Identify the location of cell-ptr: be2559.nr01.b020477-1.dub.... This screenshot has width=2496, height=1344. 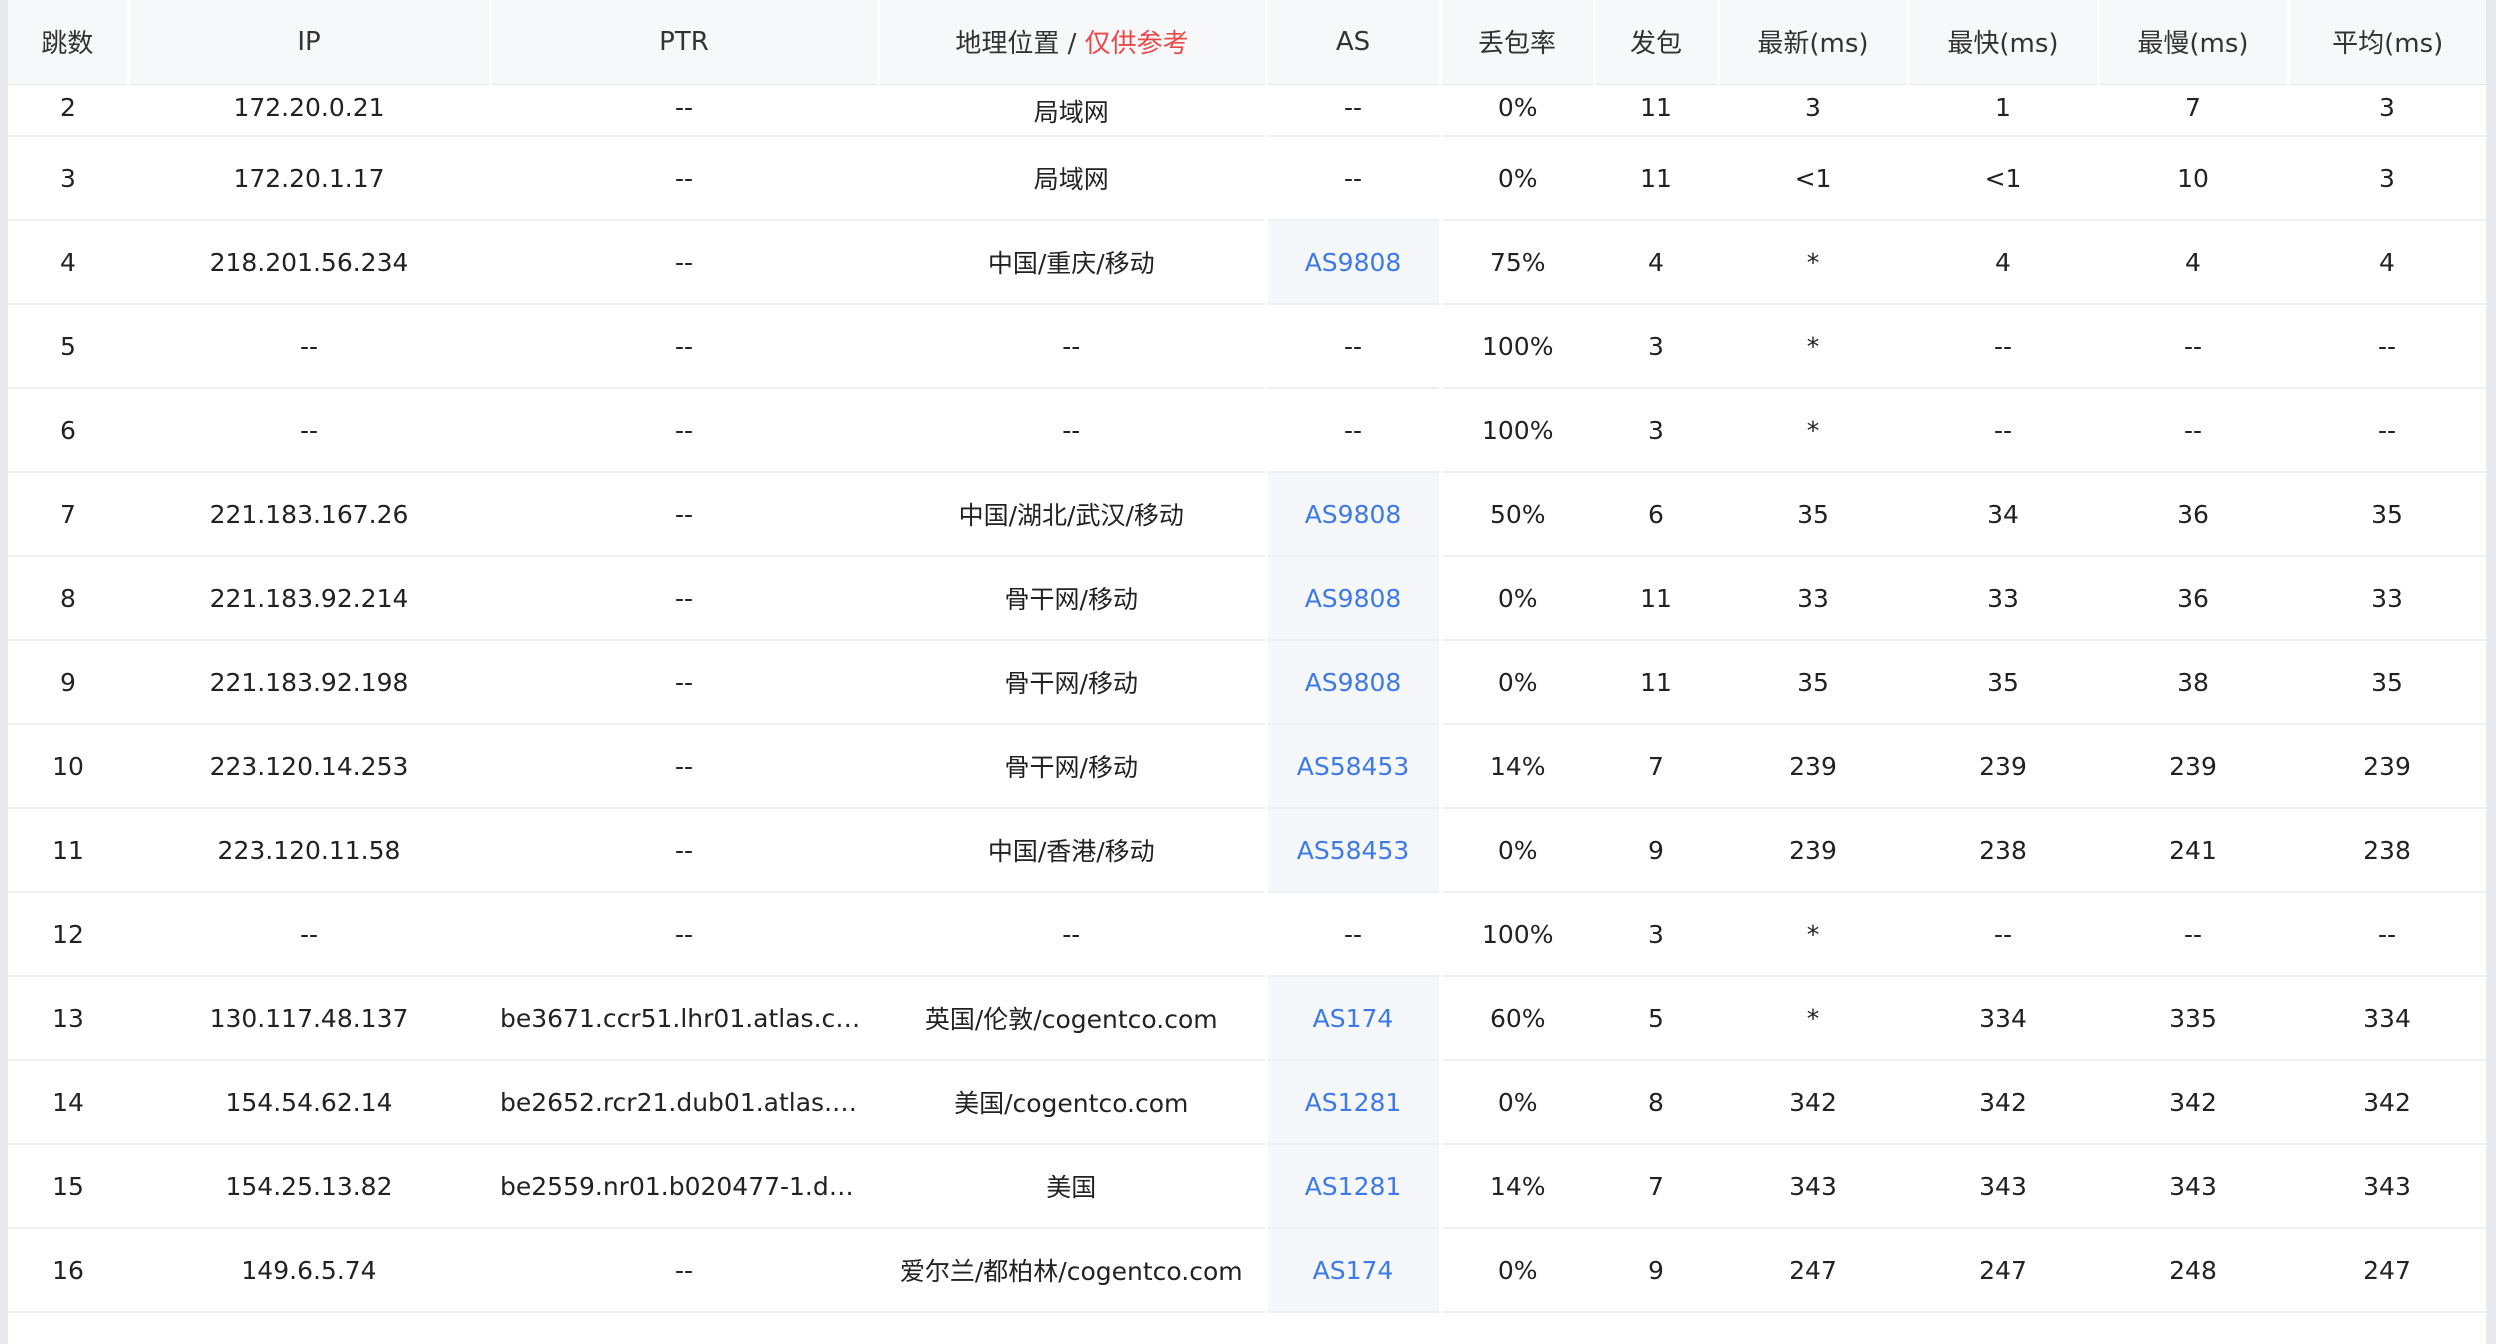
(684, 1186).